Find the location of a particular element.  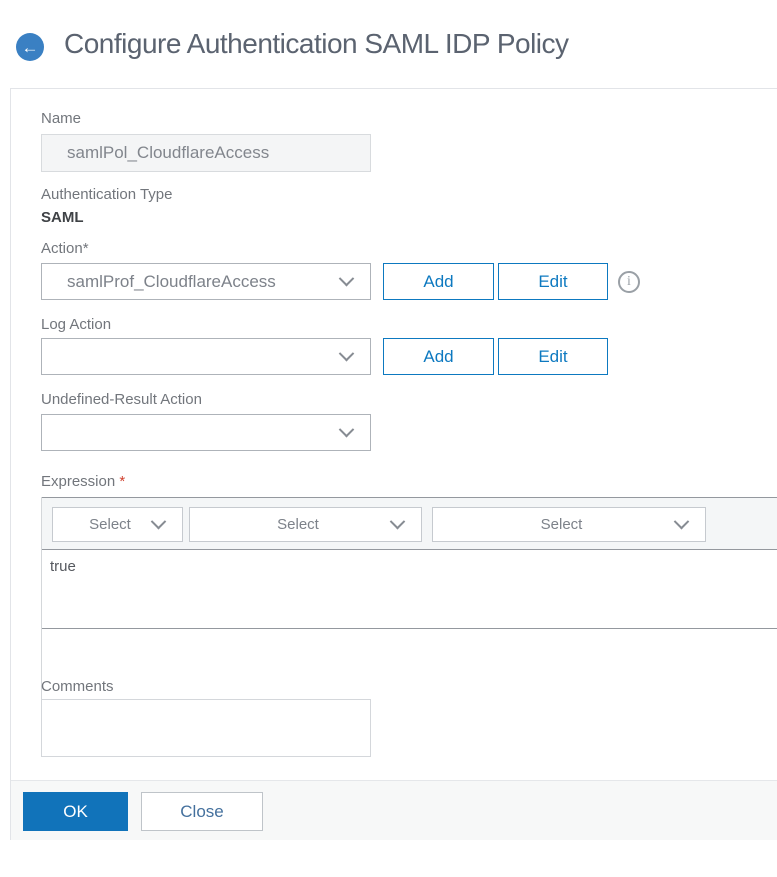

back-button: ← is located at coordinates (30, 47).